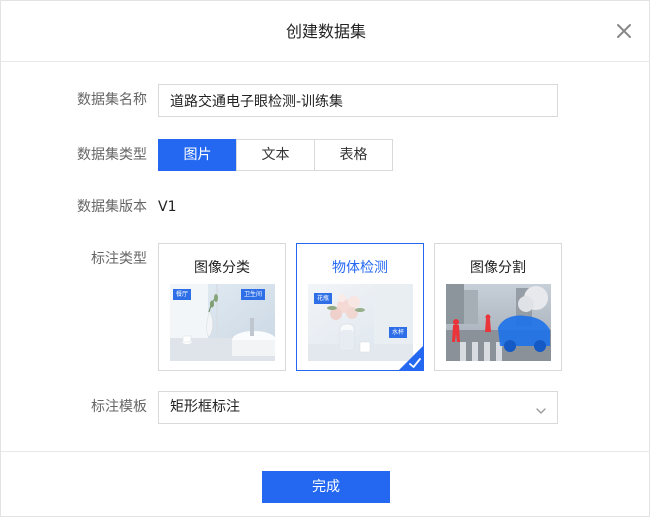 This screenshot has width=650, height=517. Describe the element at coordinates (222, 268) in the screenshot. I see `card-title: 图像分类` at that location.